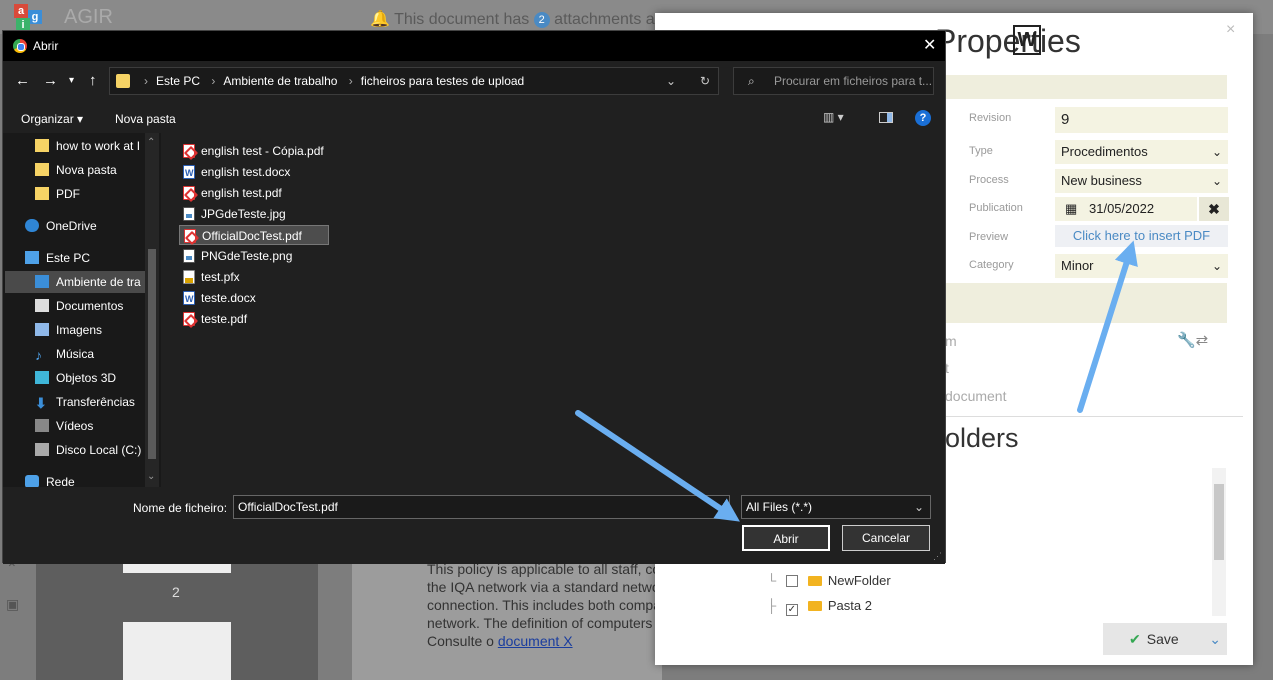  What do you see at coordinates (64, 426) in the screenshot?
I see `nav-item-videos: Vídeos` at bounding box center [64, 426].